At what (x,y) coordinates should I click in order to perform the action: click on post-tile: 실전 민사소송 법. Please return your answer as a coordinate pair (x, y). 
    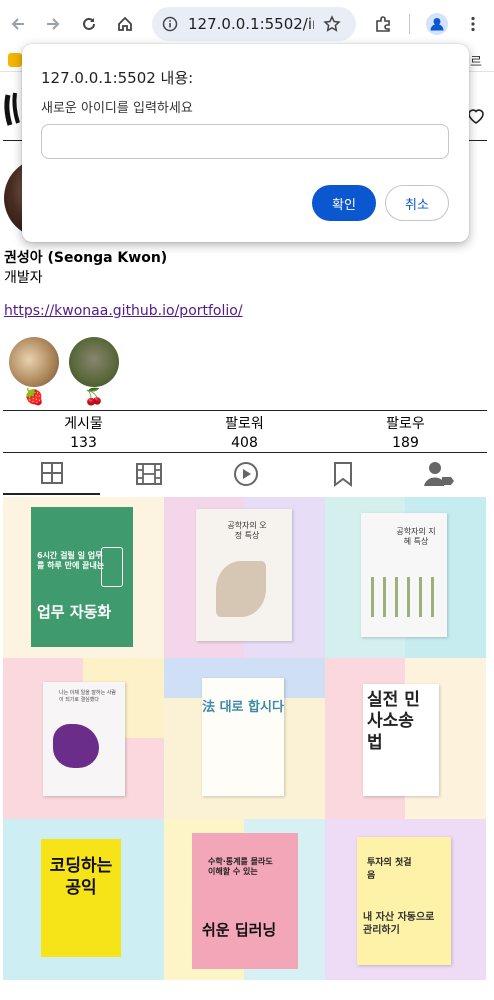
    Looking at the image, I should click on (405, 738).